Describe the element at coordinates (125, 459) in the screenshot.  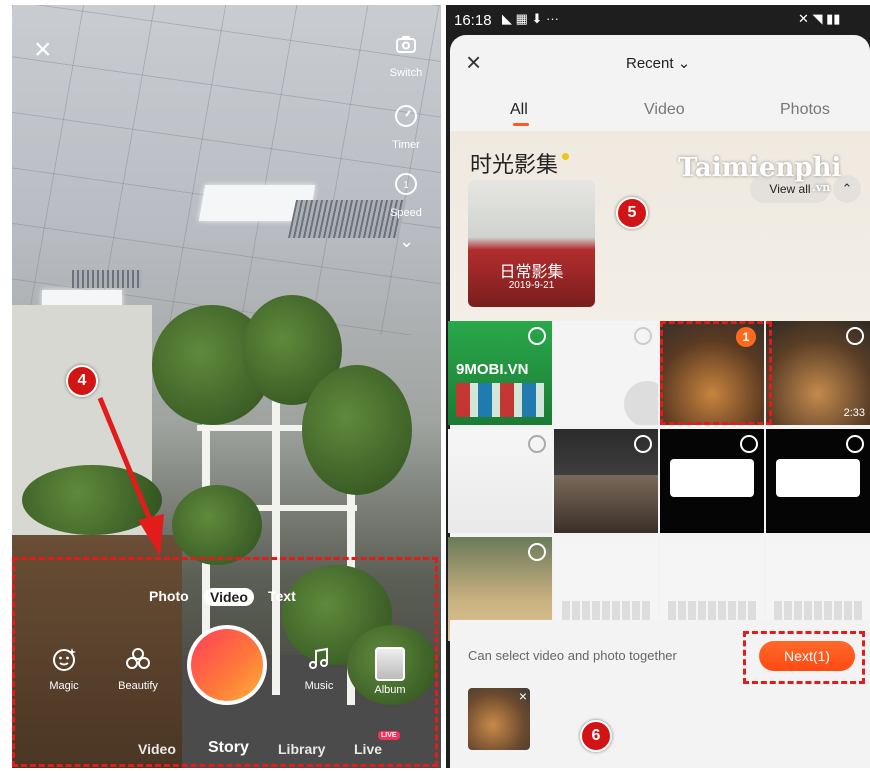
I see `arrow-4-shaft` at that location.